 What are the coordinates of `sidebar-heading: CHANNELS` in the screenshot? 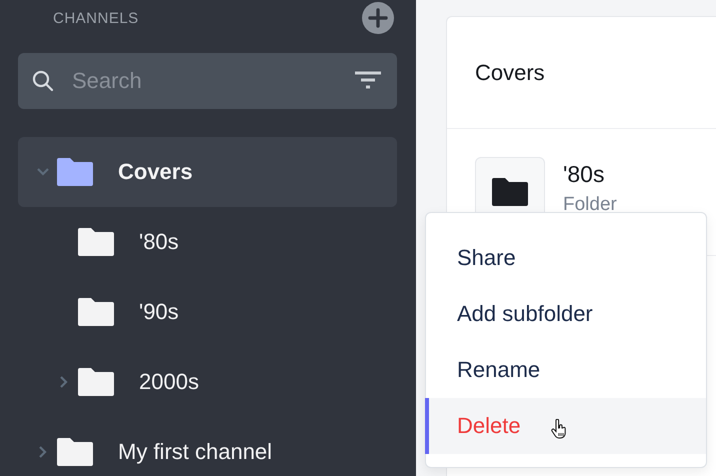 It's located at (96, 18).